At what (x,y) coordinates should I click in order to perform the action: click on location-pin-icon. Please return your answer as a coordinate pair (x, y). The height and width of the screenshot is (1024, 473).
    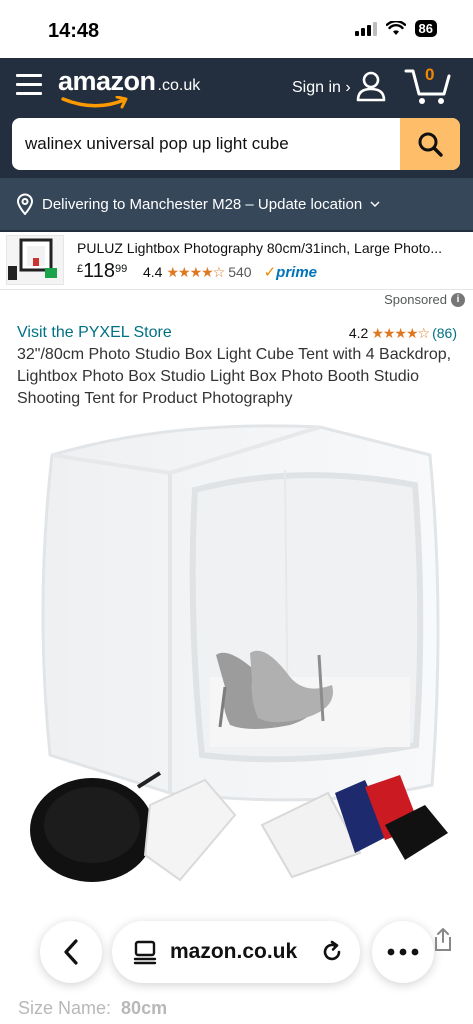
    Looking at the image, I should click on (25, 204).